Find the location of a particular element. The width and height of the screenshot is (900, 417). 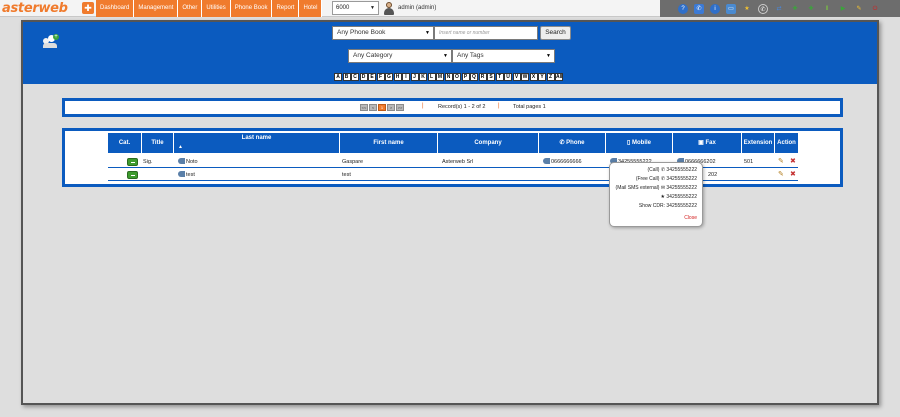

sort-asc-icon: ▲ is located at coordinates (256, 147).